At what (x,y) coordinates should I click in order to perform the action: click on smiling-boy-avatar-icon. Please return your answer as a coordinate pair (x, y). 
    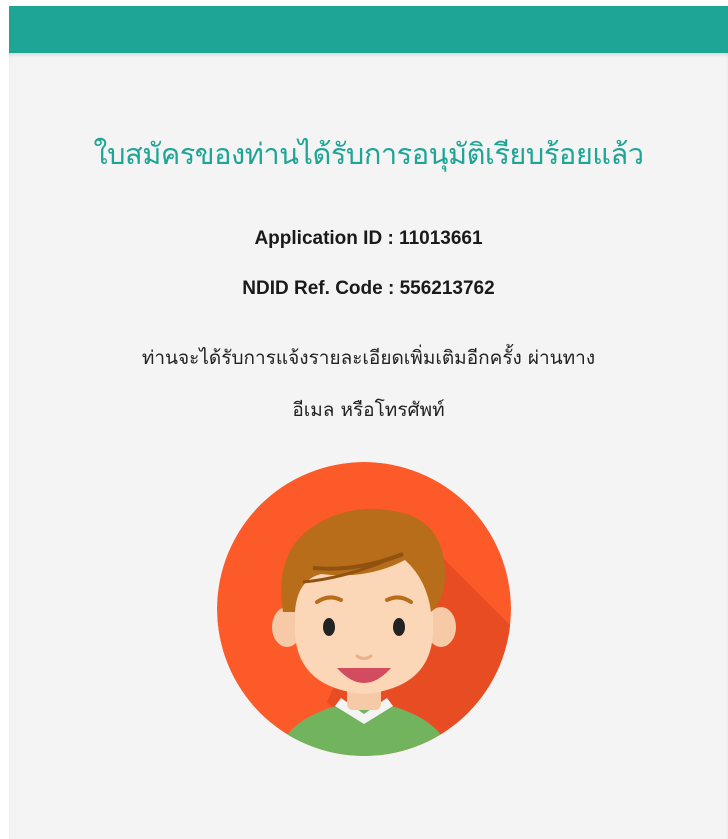
    Looking at the image, I should click on (364, 609).